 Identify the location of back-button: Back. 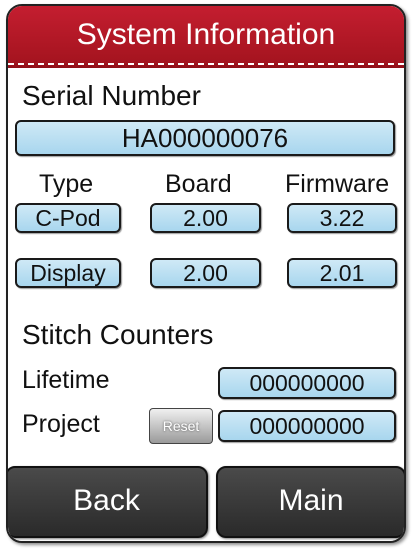
(108, 502).